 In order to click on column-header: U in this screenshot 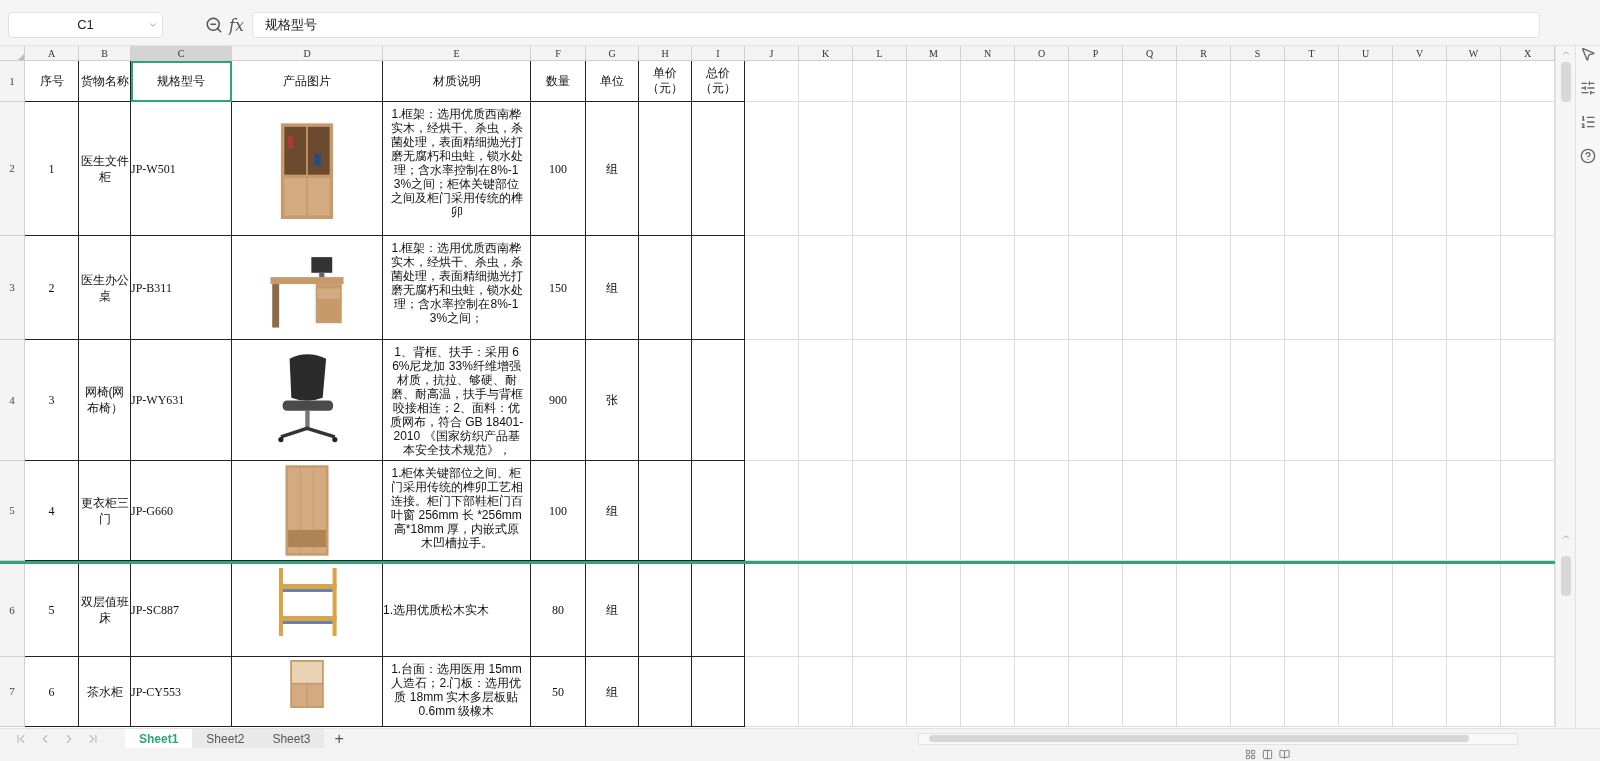, I will do `click(1365, 53)`.